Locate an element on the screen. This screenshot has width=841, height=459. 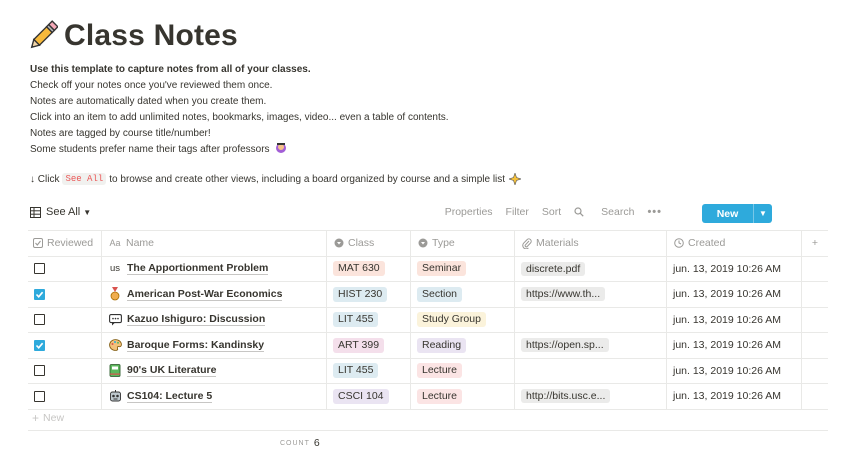
row-title: American Post-War Economics is located at coordinates (195, 294).